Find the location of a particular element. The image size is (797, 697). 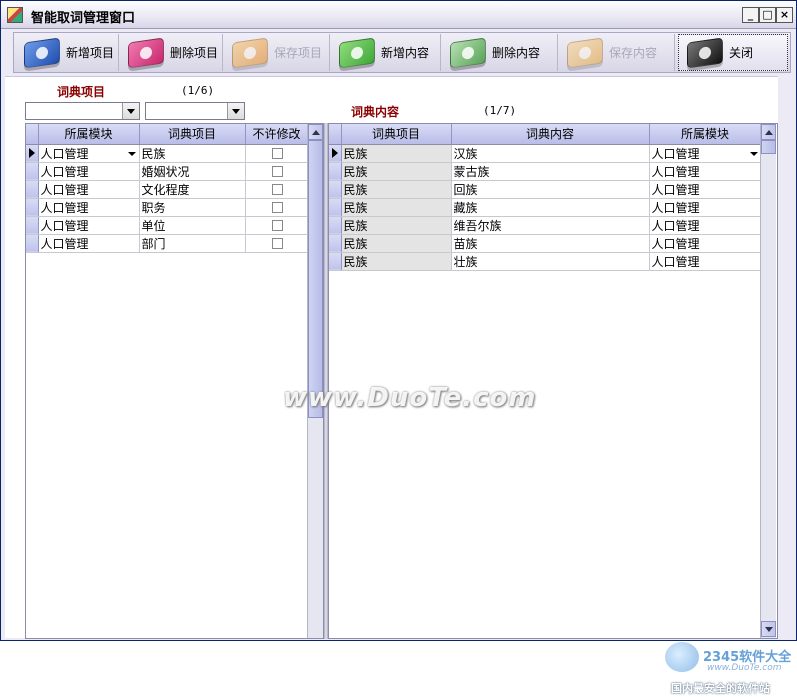

table-row: 民族 回族 人口管理 is located at coordinates (545, 189).